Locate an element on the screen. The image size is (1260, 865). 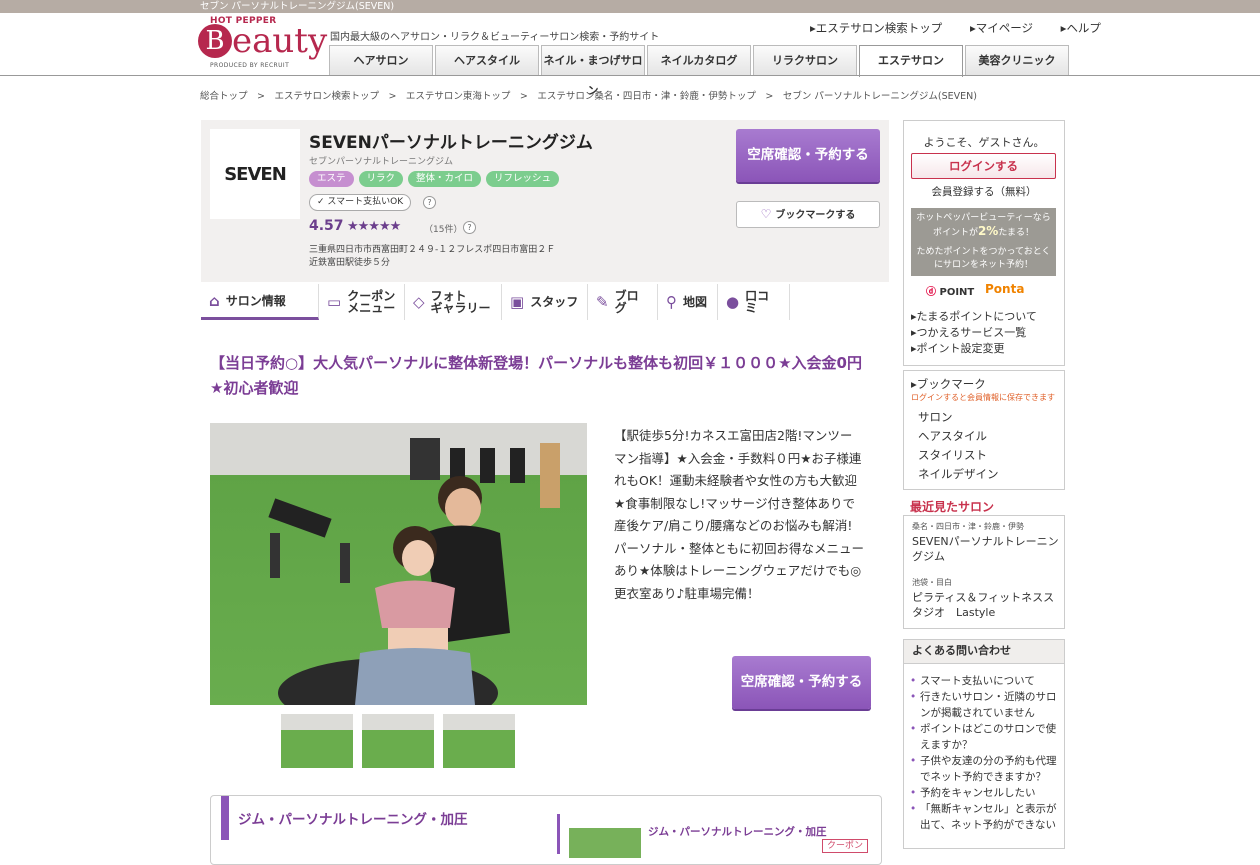
smart-pay-badge: ✓ スマート支払いOK is located at coordinates (360, 202).